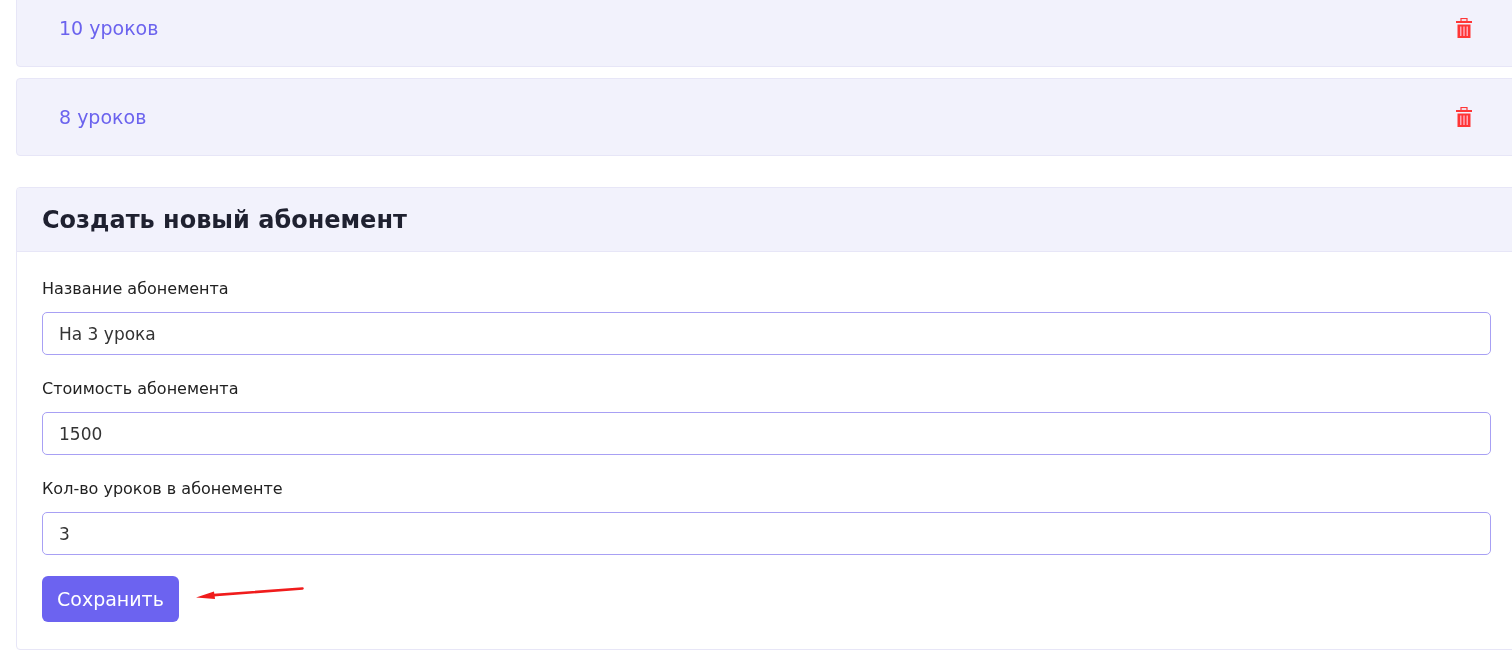 This screenshot has height=651, width=1512. What do you see at coordinates (141, 389) in the screenshot?
I see `field-label: Стоимость абонемента` at bounding box center [141, 389].